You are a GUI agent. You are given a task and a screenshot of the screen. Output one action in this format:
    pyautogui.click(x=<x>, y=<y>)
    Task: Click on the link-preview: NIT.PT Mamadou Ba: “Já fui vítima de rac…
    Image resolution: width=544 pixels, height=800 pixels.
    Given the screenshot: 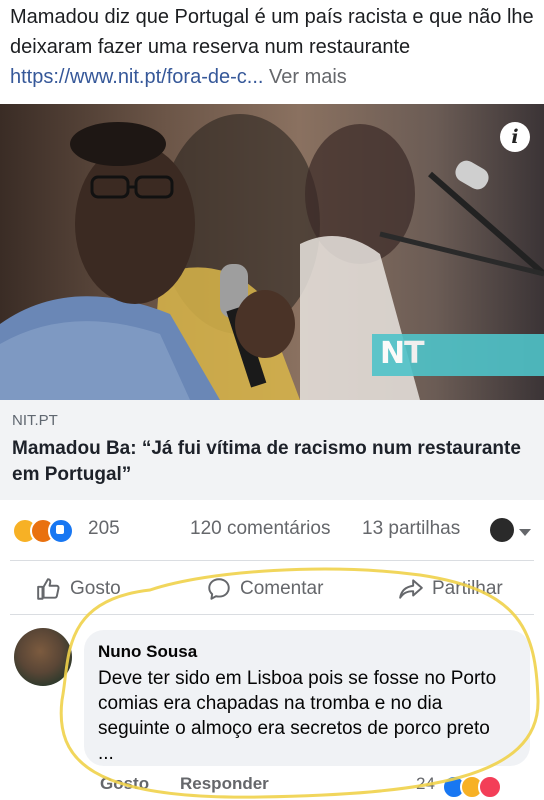 What is the action you would take?
    pyautogui.click(x=272, y=450)
    